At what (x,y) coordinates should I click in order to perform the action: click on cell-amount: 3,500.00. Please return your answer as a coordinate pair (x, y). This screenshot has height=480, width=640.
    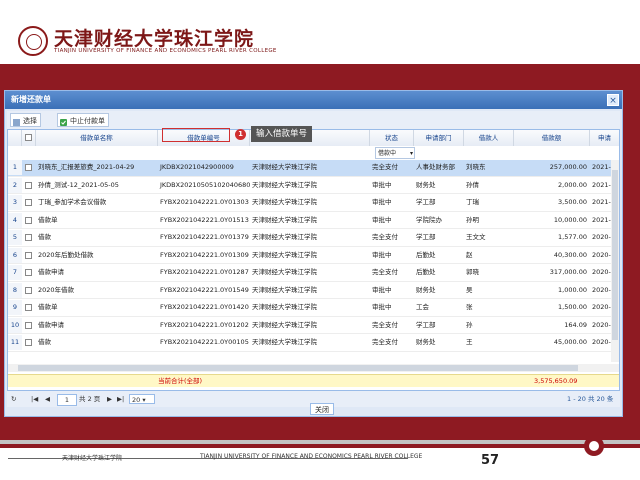
    Looking at the image, I should click on (572, 202).